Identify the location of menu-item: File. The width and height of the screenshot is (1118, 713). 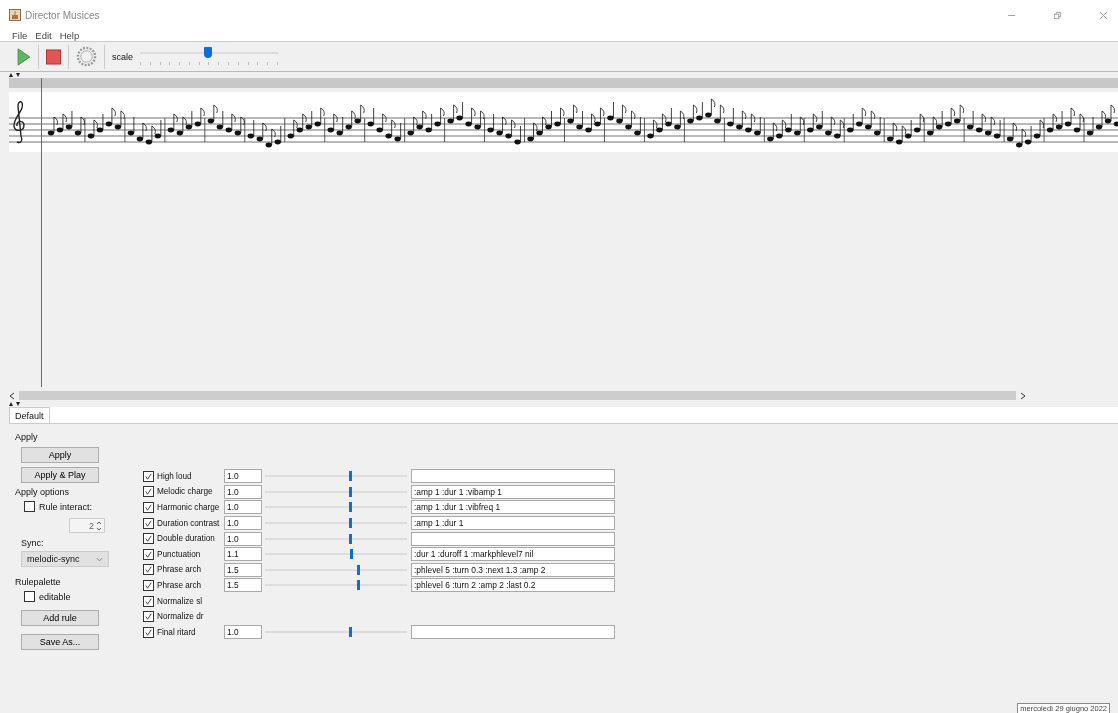
(20, 35).